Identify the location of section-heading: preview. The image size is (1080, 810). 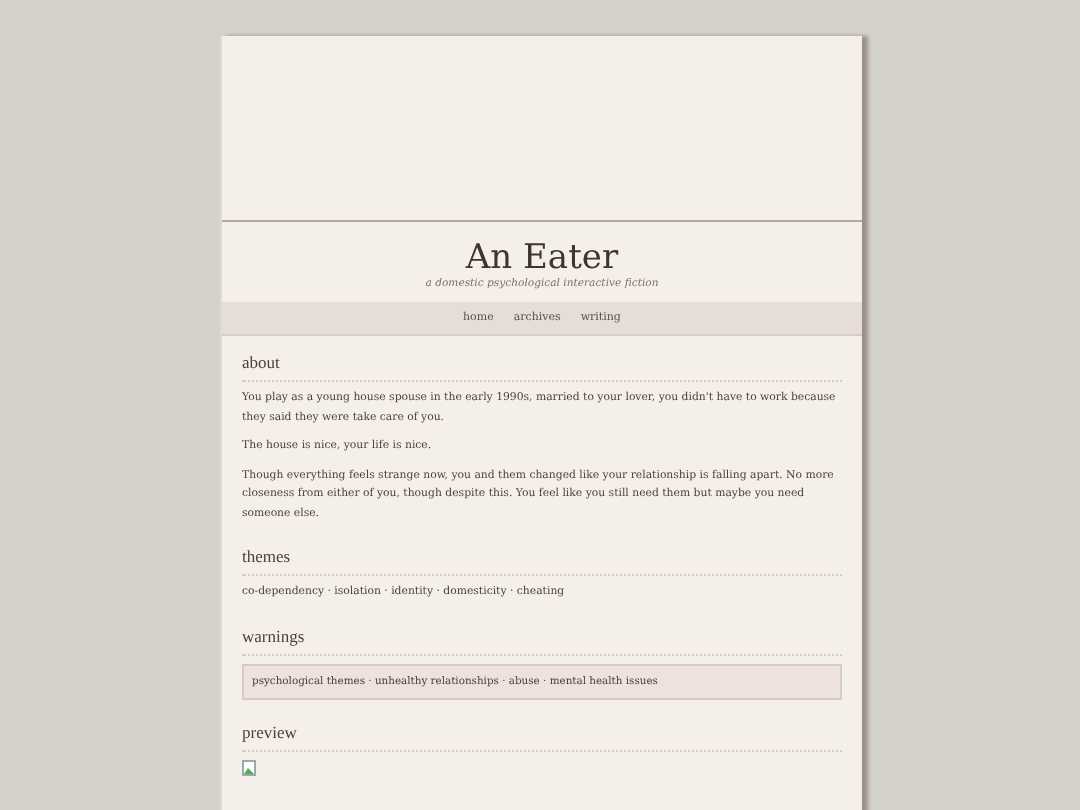
(542, 736).